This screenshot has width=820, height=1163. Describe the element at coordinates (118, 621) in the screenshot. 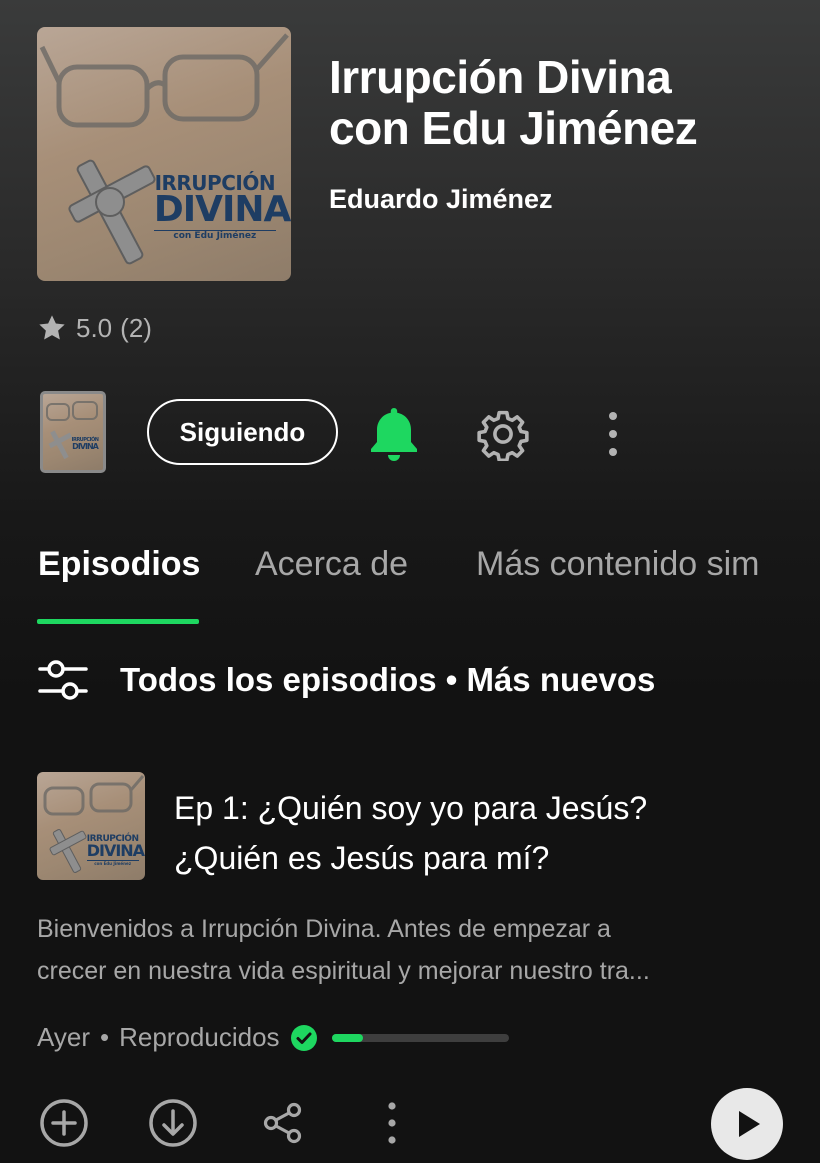

I see `active-tab-indicator` at that location.